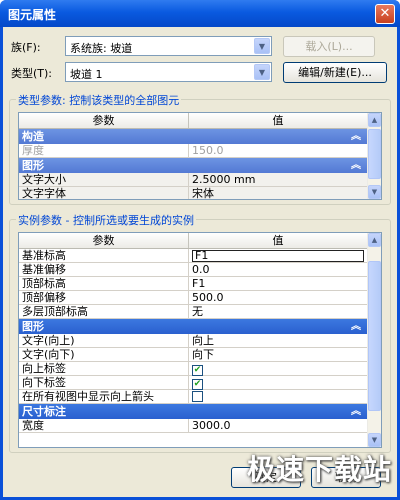 Image resolution: width=400 pixels, height=500 pixels. Describe the element at coordinates (32, 73) in the screenshot. I see `type-label: 类型(T):` at that location.